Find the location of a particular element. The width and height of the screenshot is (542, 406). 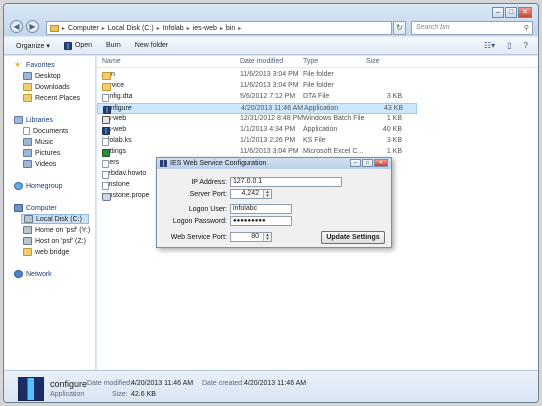

documents-icon is located at coordinates (26, 131).